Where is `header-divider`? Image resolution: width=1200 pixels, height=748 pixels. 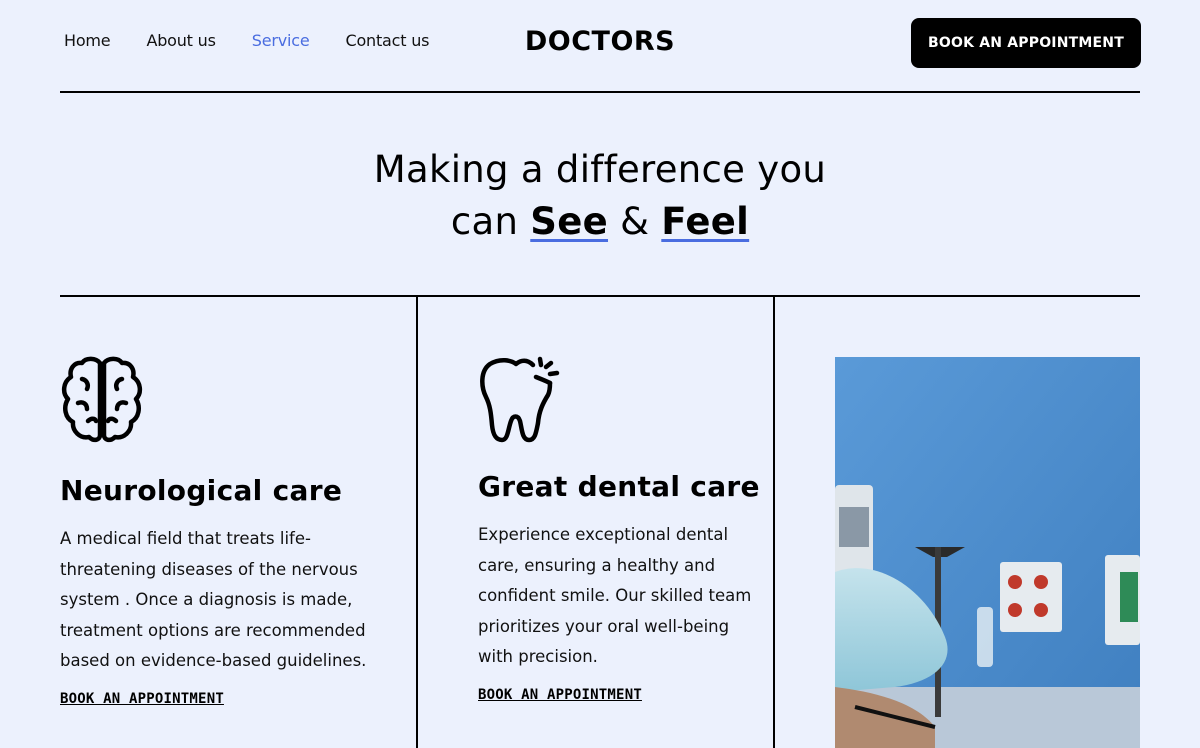 header-divider is located at coordinates (600, 92).